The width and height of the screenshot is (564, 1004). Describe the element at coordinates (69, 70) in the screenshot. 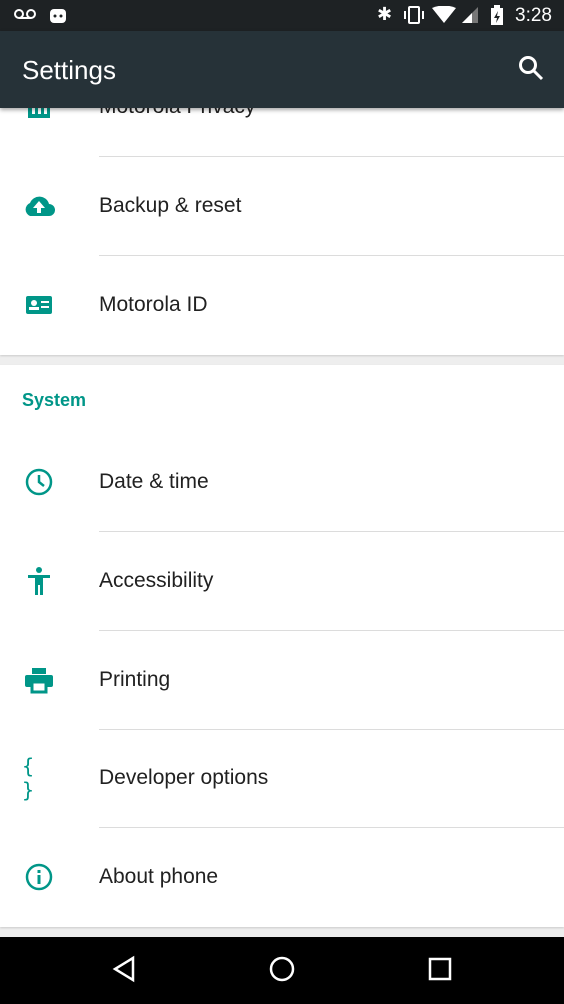

I see `page-title: Settings` at that location.